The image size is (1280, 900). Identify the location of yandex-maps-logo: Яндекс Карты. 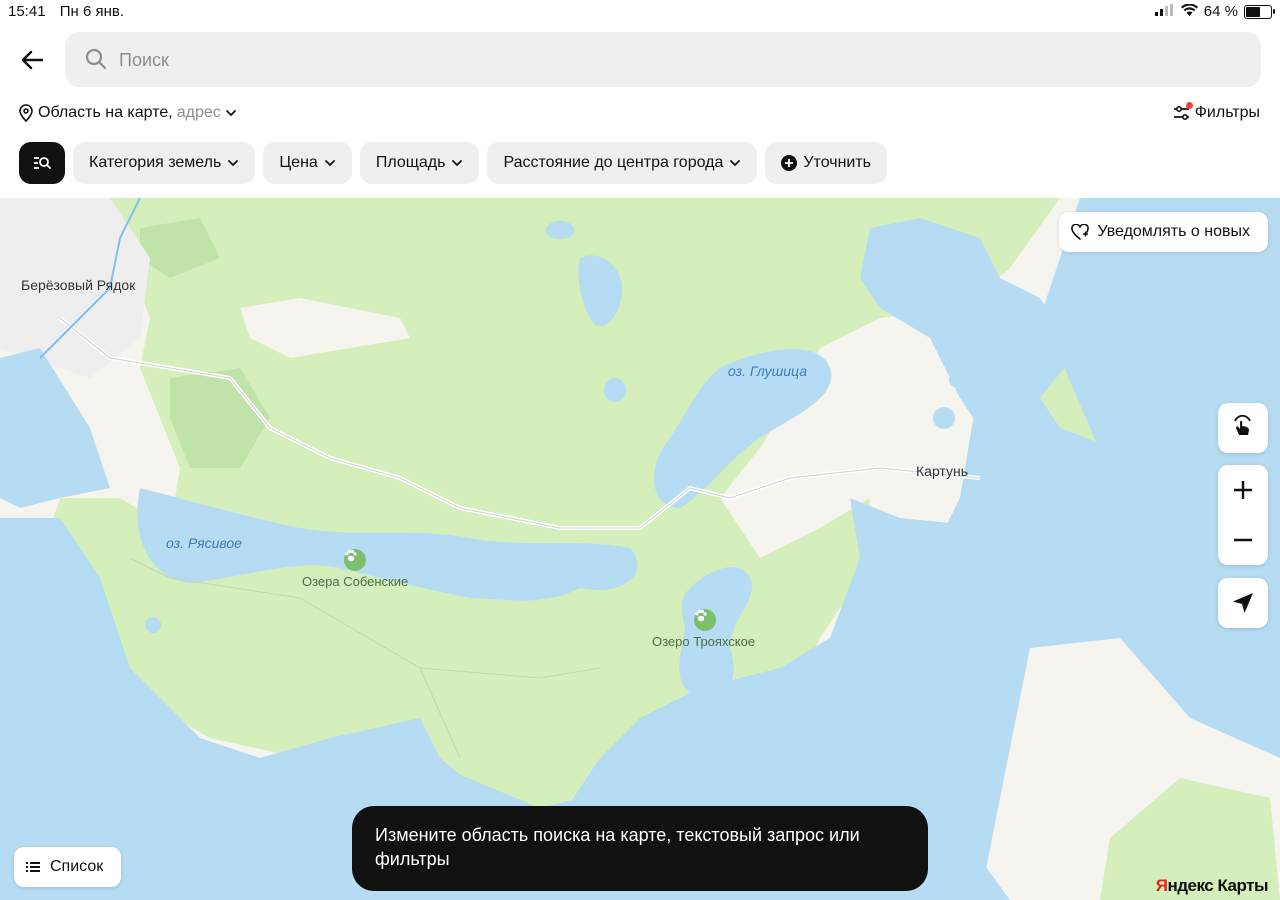
(1212, 885).